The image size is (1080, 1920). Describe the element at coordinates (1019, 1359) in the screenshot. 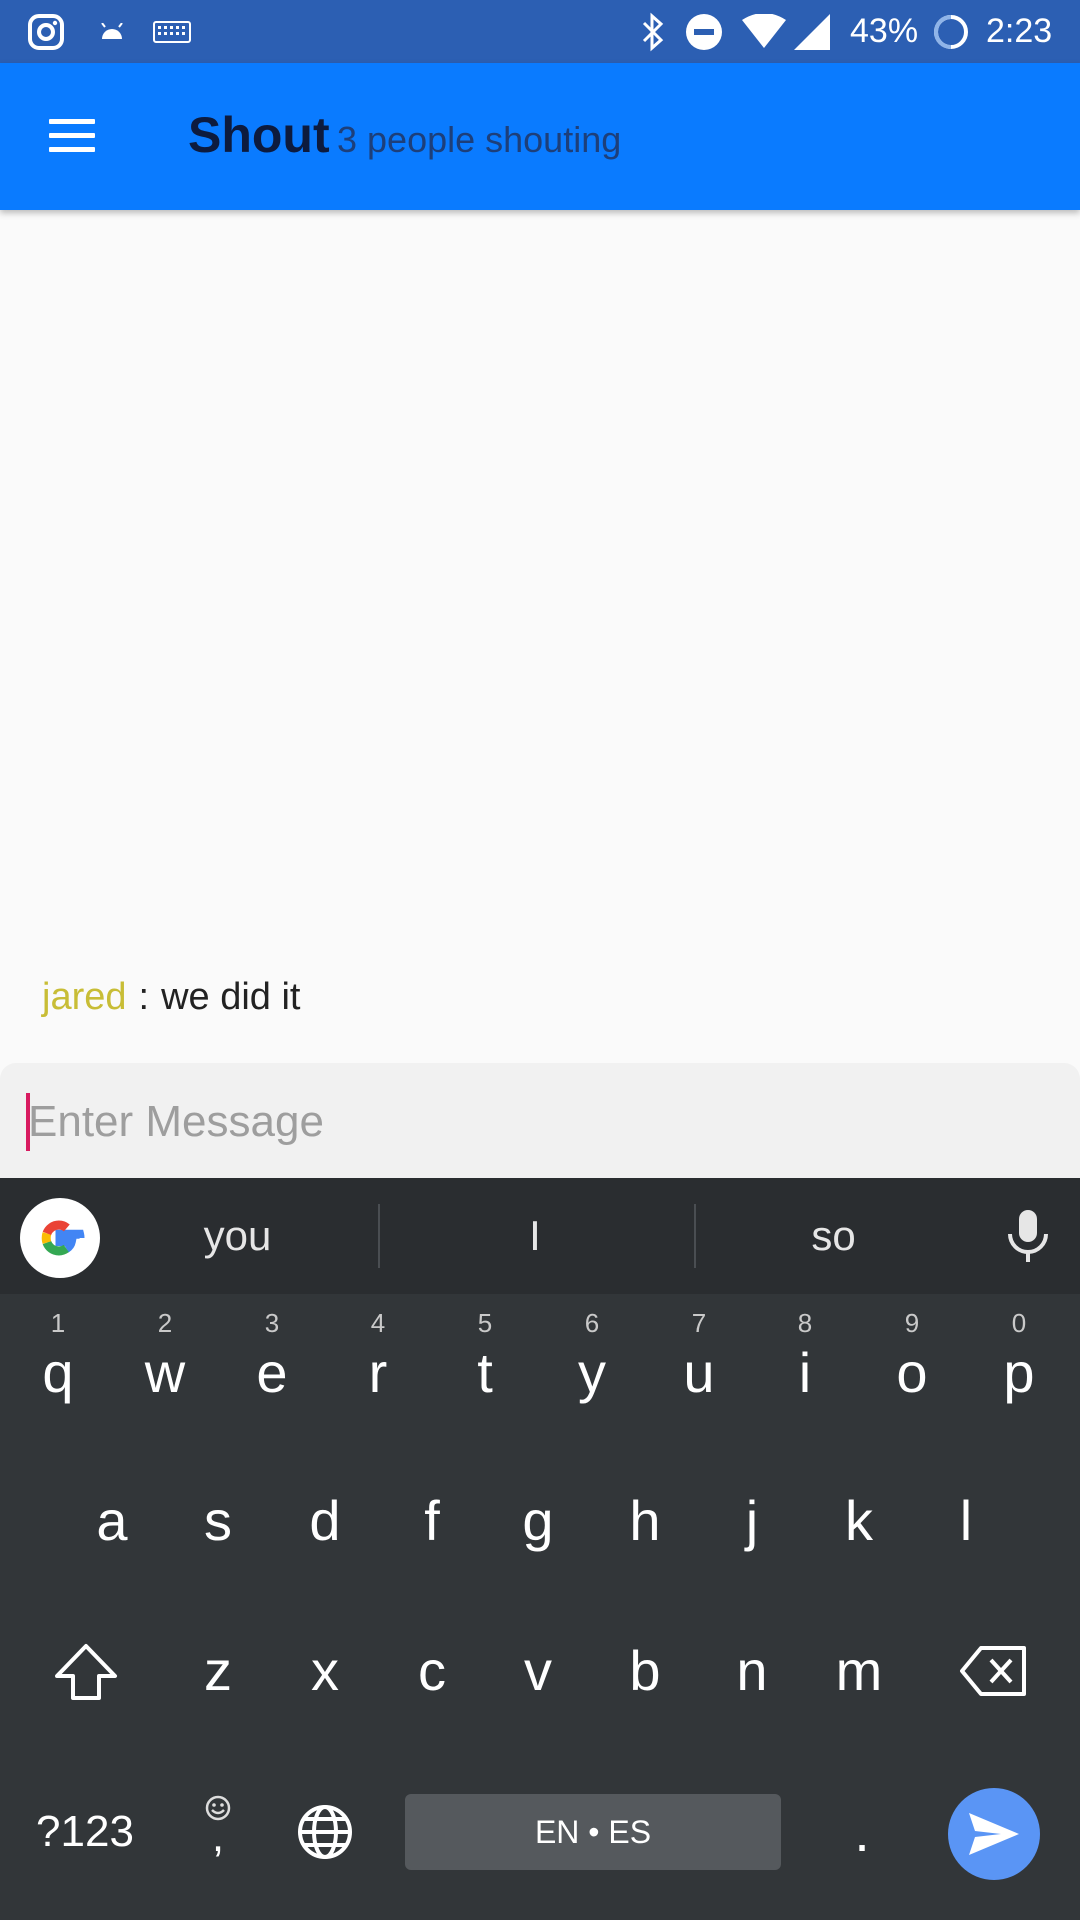

I see `key-p: 0p` at that location.